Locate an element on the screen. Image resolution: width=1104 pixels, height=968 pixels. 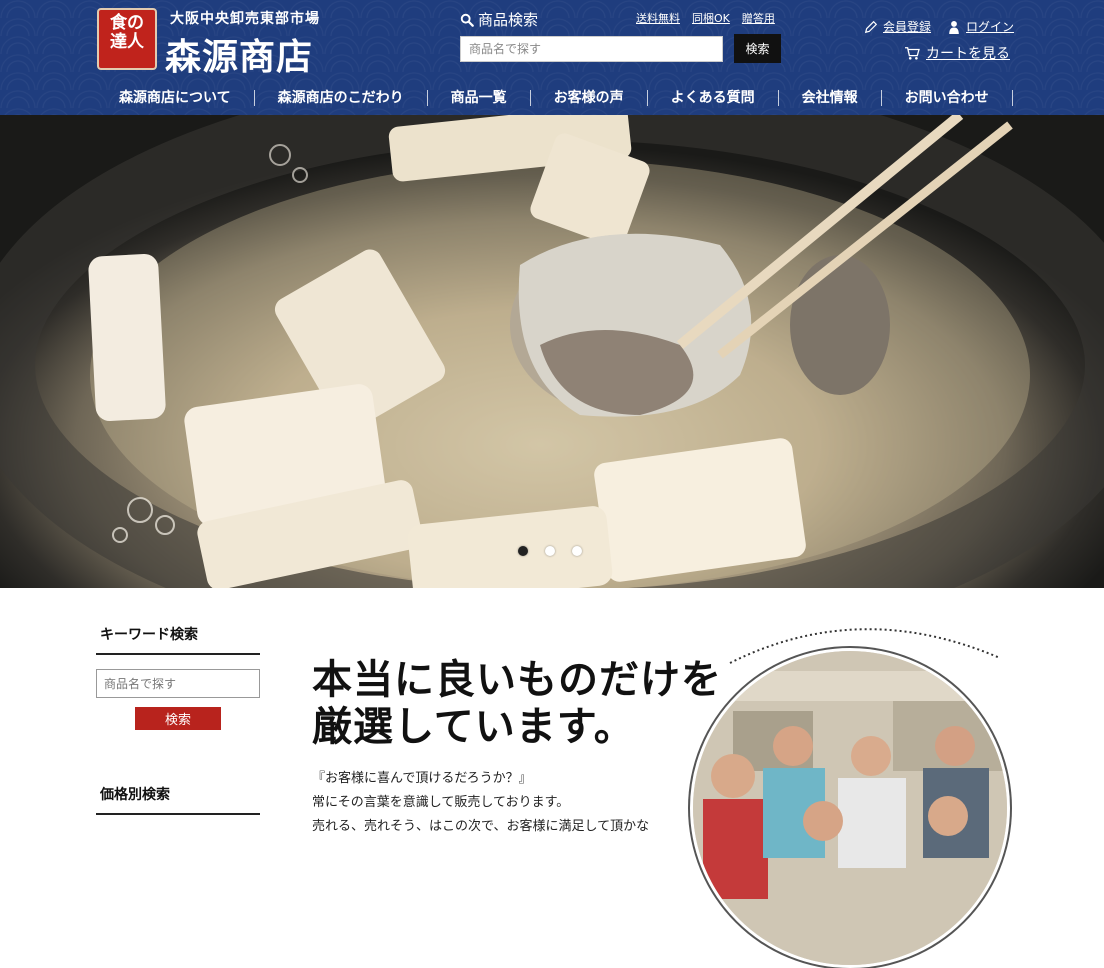
main-catchphrase: 本当に良いものだけを 厳選しています。 is located at coordinates (517, 703).